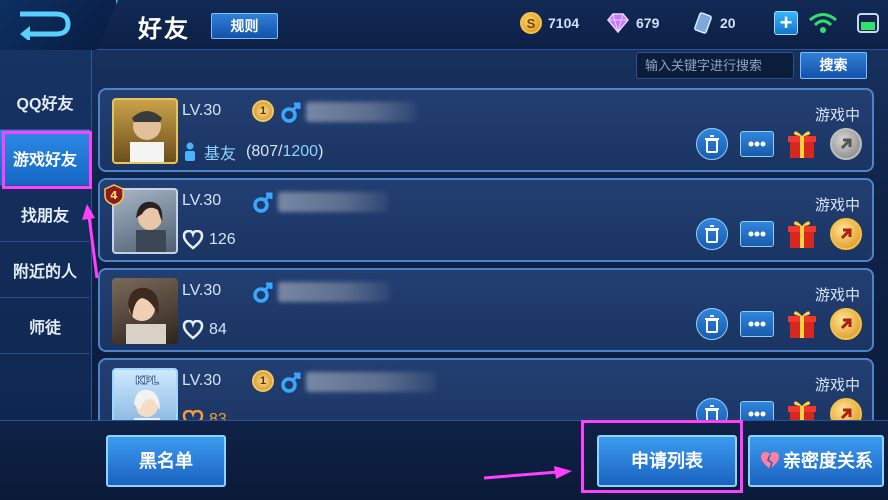 The width and height of the screenshot is (888, 500). I want to click on rules-button: 规则, so click(244, 26).